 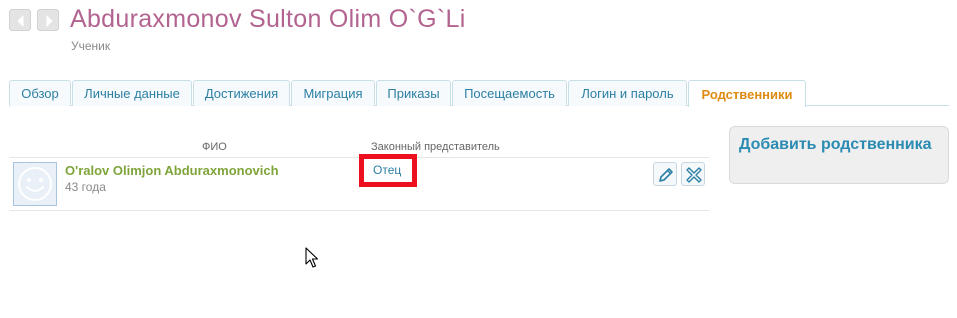 I want to click on smiley-face-icon, so click(x=35, y=184).